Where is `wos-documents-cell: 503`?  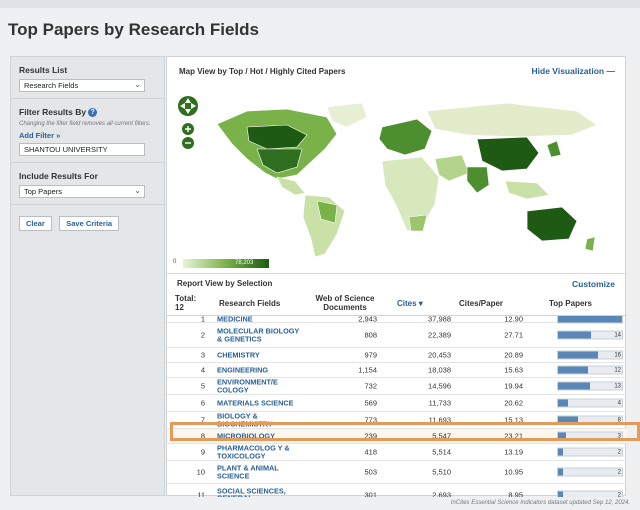
wos-documents-cell: 503 is located at coordinates (370, 472).